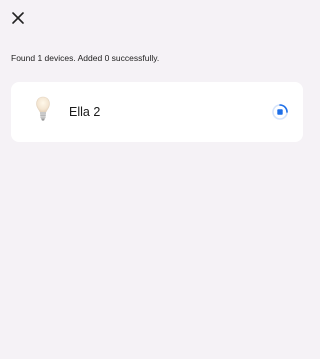  What do you see at coordinates (85, 112) in the screenshot?
I see `device-name: Ella 2` at bounding box center [85, 112].